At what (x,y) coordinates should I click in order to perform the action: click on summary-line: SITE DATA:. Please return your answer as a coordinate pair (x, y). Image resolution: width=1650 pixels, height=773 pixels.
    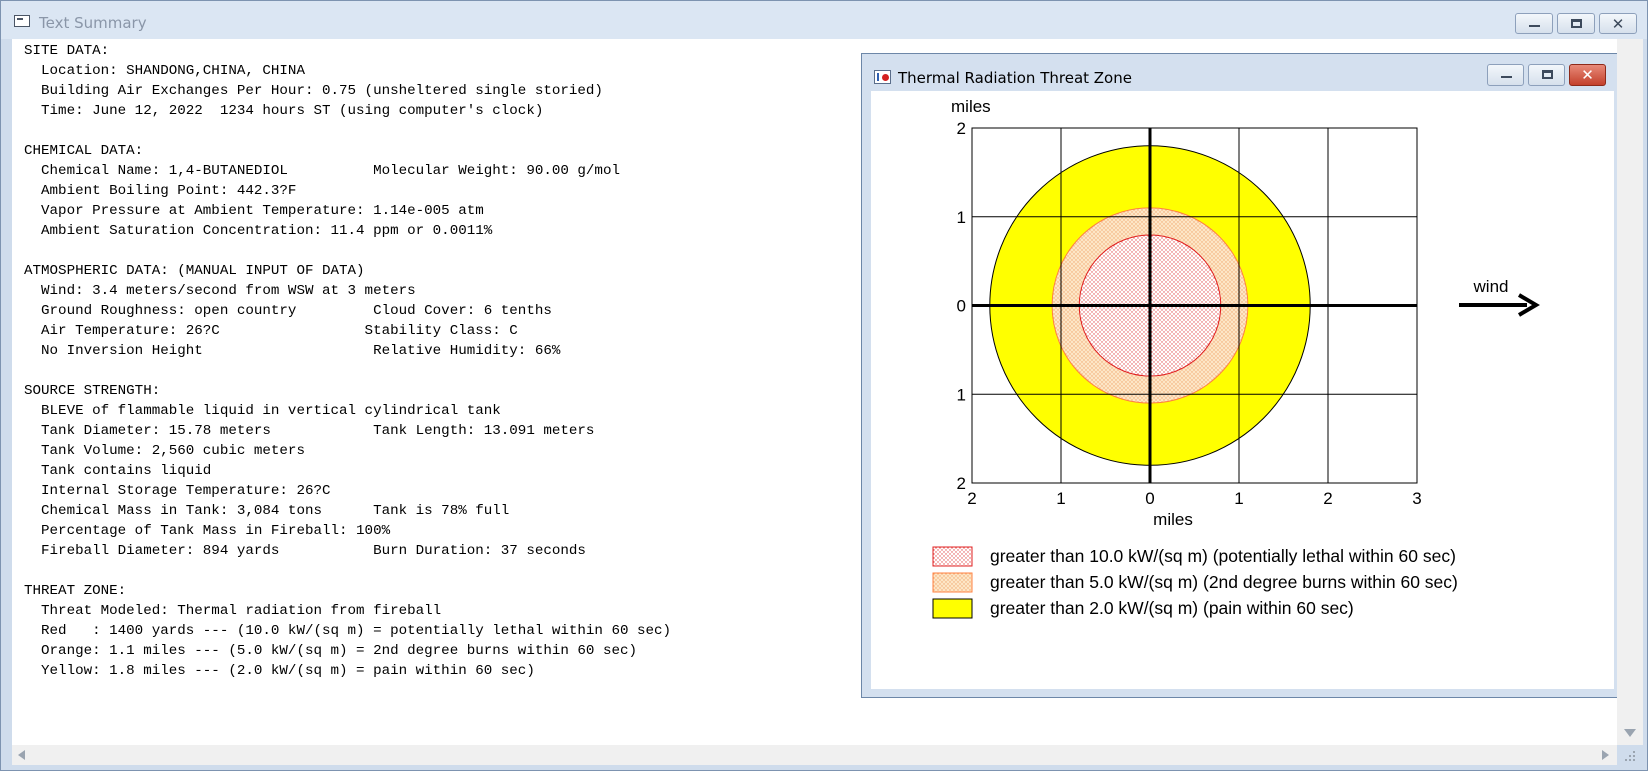
    Looking at the image, I should click on (67, 51).